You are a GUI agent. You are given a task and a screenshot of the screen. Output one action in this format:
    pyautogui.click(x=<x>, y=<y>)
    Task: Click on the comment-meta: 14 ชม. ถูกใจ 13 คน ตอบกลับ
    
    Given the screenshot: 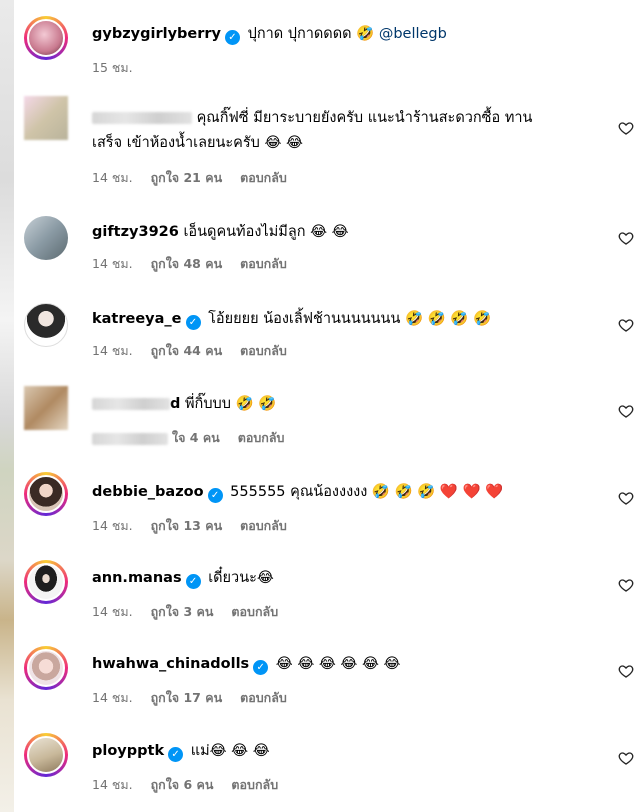 What is the action you would take?
    pyautogui.click(x=196, y=526)
    